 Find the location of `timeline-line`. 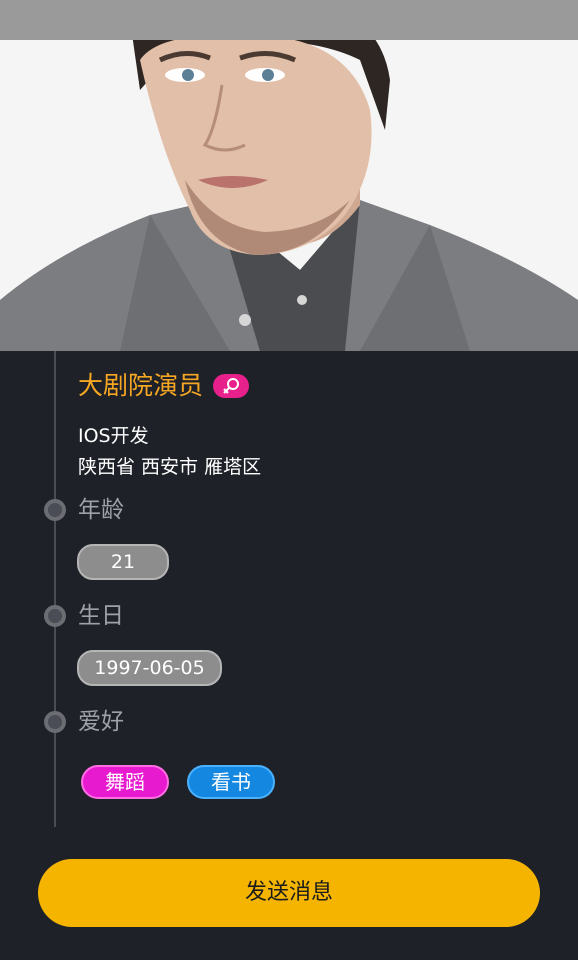

timeline-line is located at coordinates (55, 589).